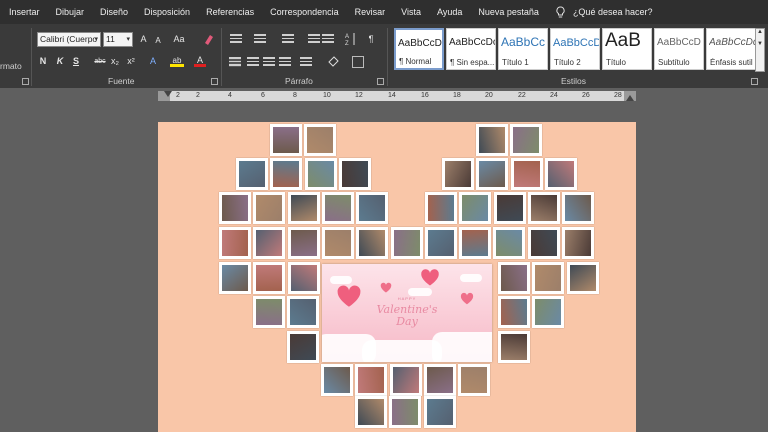  I want to click on style-subtle-emphasis: AaBbCcDc Énfasis sutil, so click(731, 49).